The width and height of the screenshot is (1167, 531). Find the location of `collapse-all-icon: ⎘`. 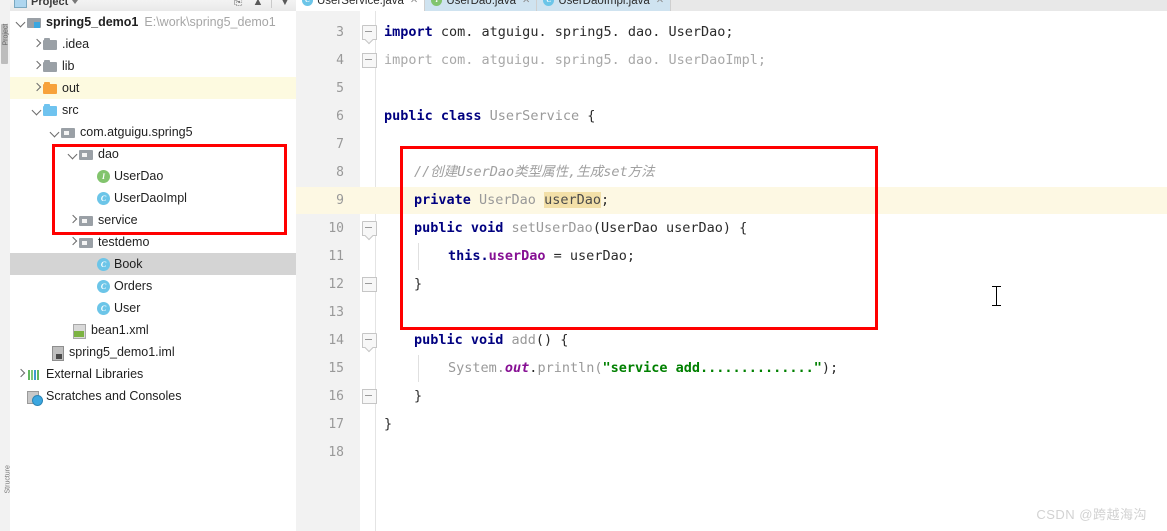

collapse-all-icon: ⎘ is located at coordinates (238, 4).